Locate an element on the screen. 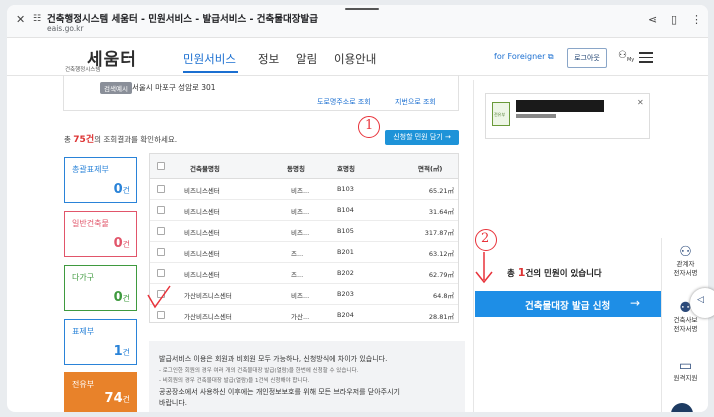 The image size is (714, 417). cell-ho: B204 is located at coordinates (345, 315).